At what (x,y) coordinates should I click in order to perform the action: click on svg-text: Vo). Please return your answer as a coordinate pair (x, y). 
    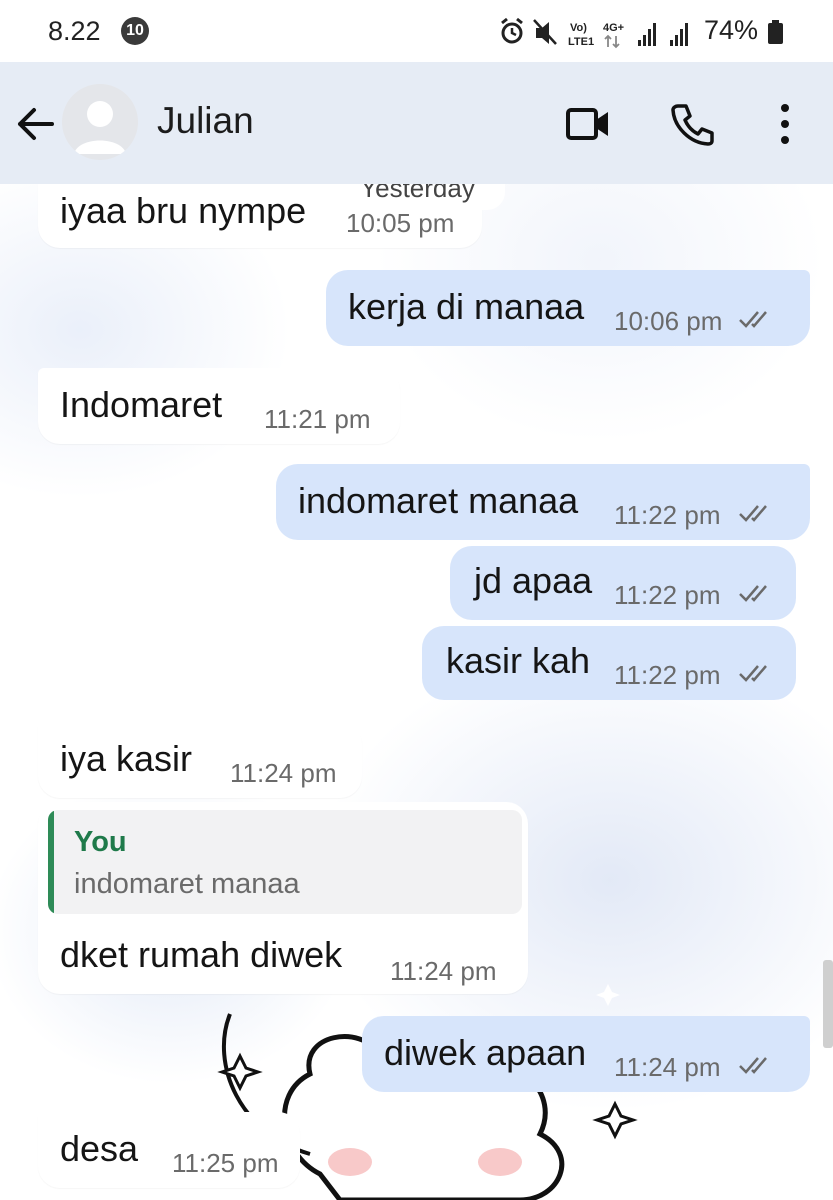
    Looking at the image, I should click on (578, 28).